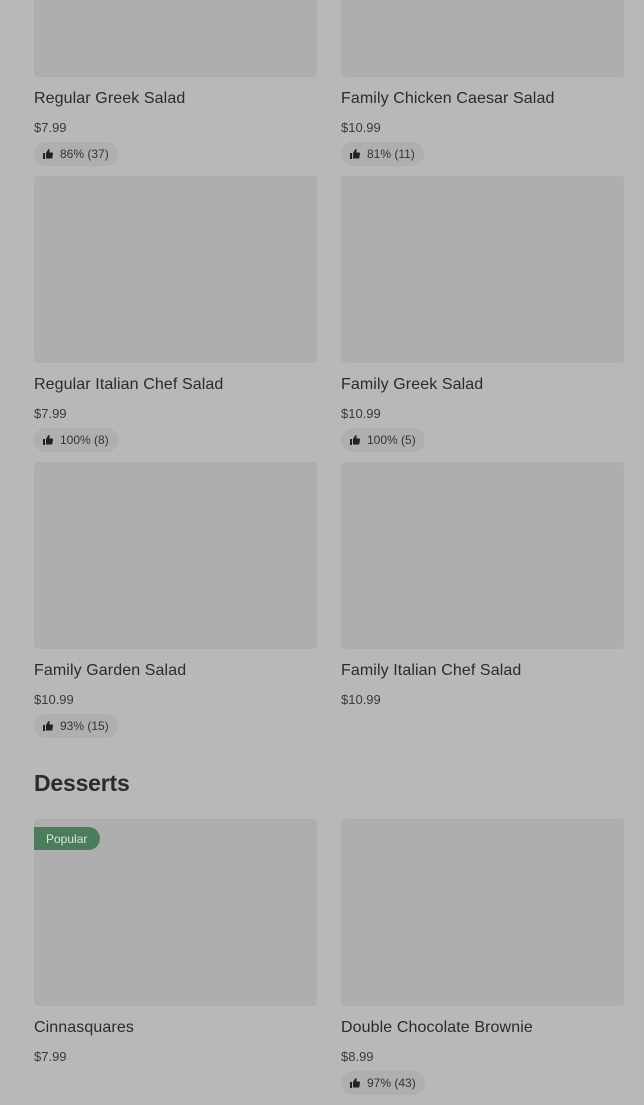  Describe the element at coordinates (448, 98) in the screenshot. I see `item-name: Family Chicken Caesar Salad` at that location.